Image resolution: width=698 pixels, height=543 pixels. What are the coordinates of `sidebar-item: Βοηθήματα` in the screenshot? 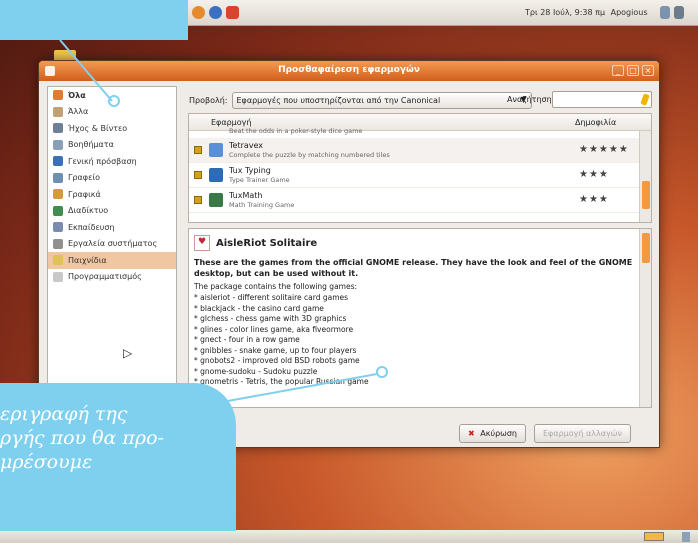 It's located at (112, 145).